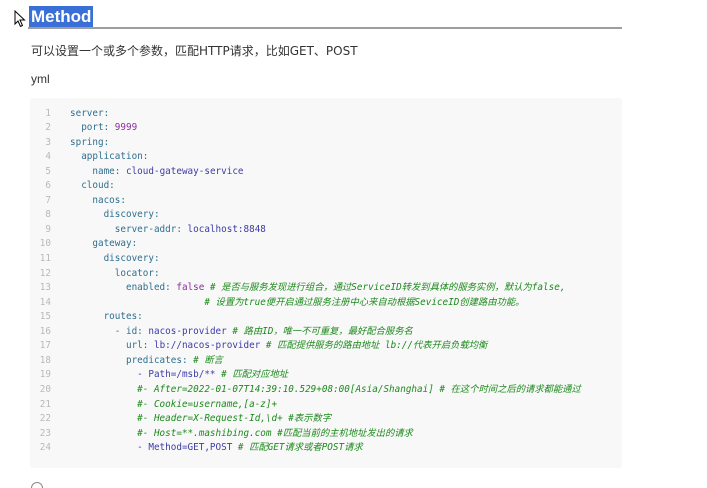 Image resolution: width=707 pixels, height=488 pixels. Describe the element at coordinates (326, 317) in the screenshot. I see `code-line: 15 routes:` at that location.